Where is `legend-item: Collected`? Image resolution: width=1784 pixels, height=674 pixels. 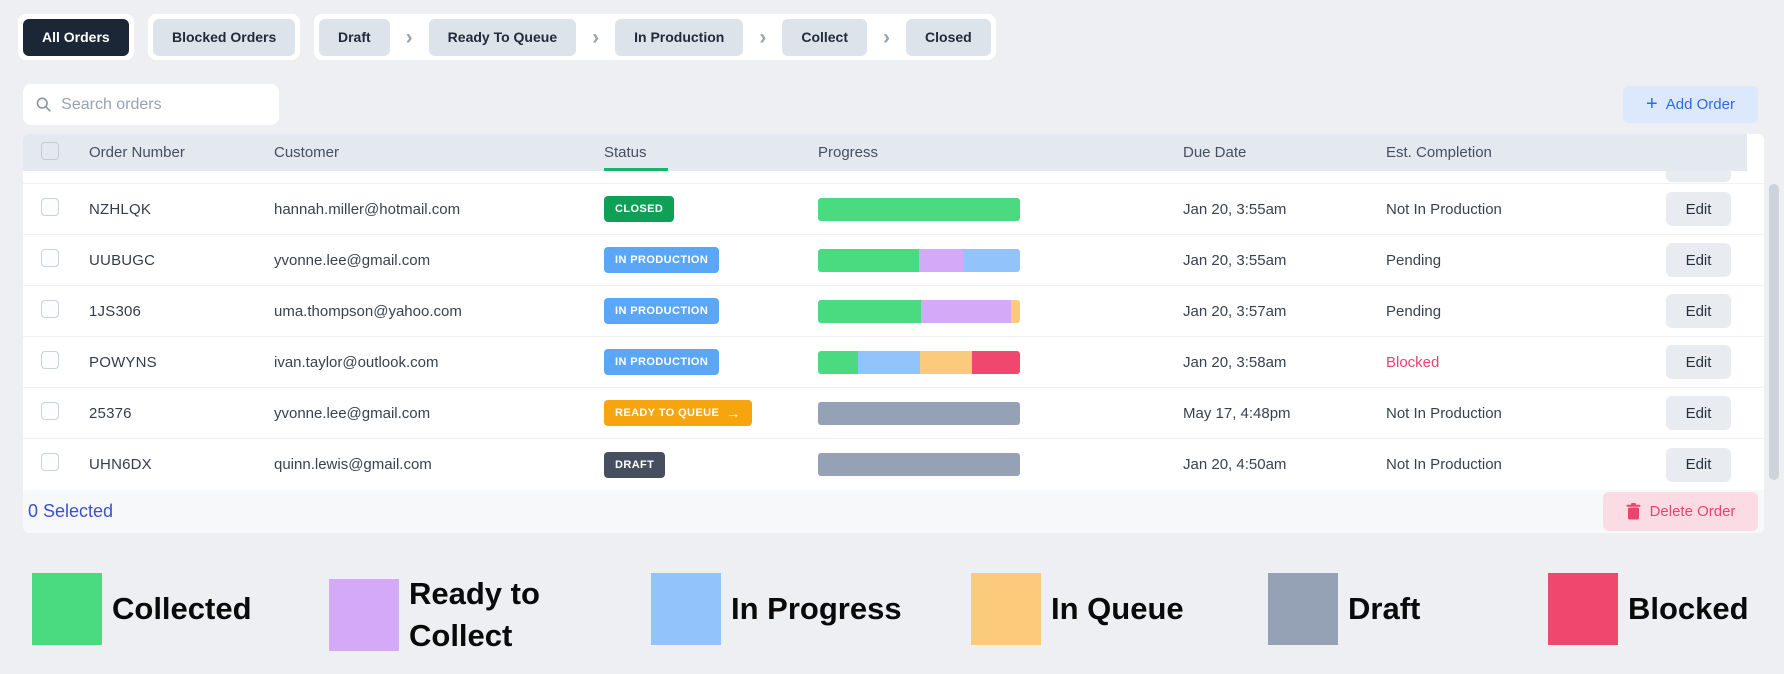
legend-item: Collected is located at coordinates (142, 609).